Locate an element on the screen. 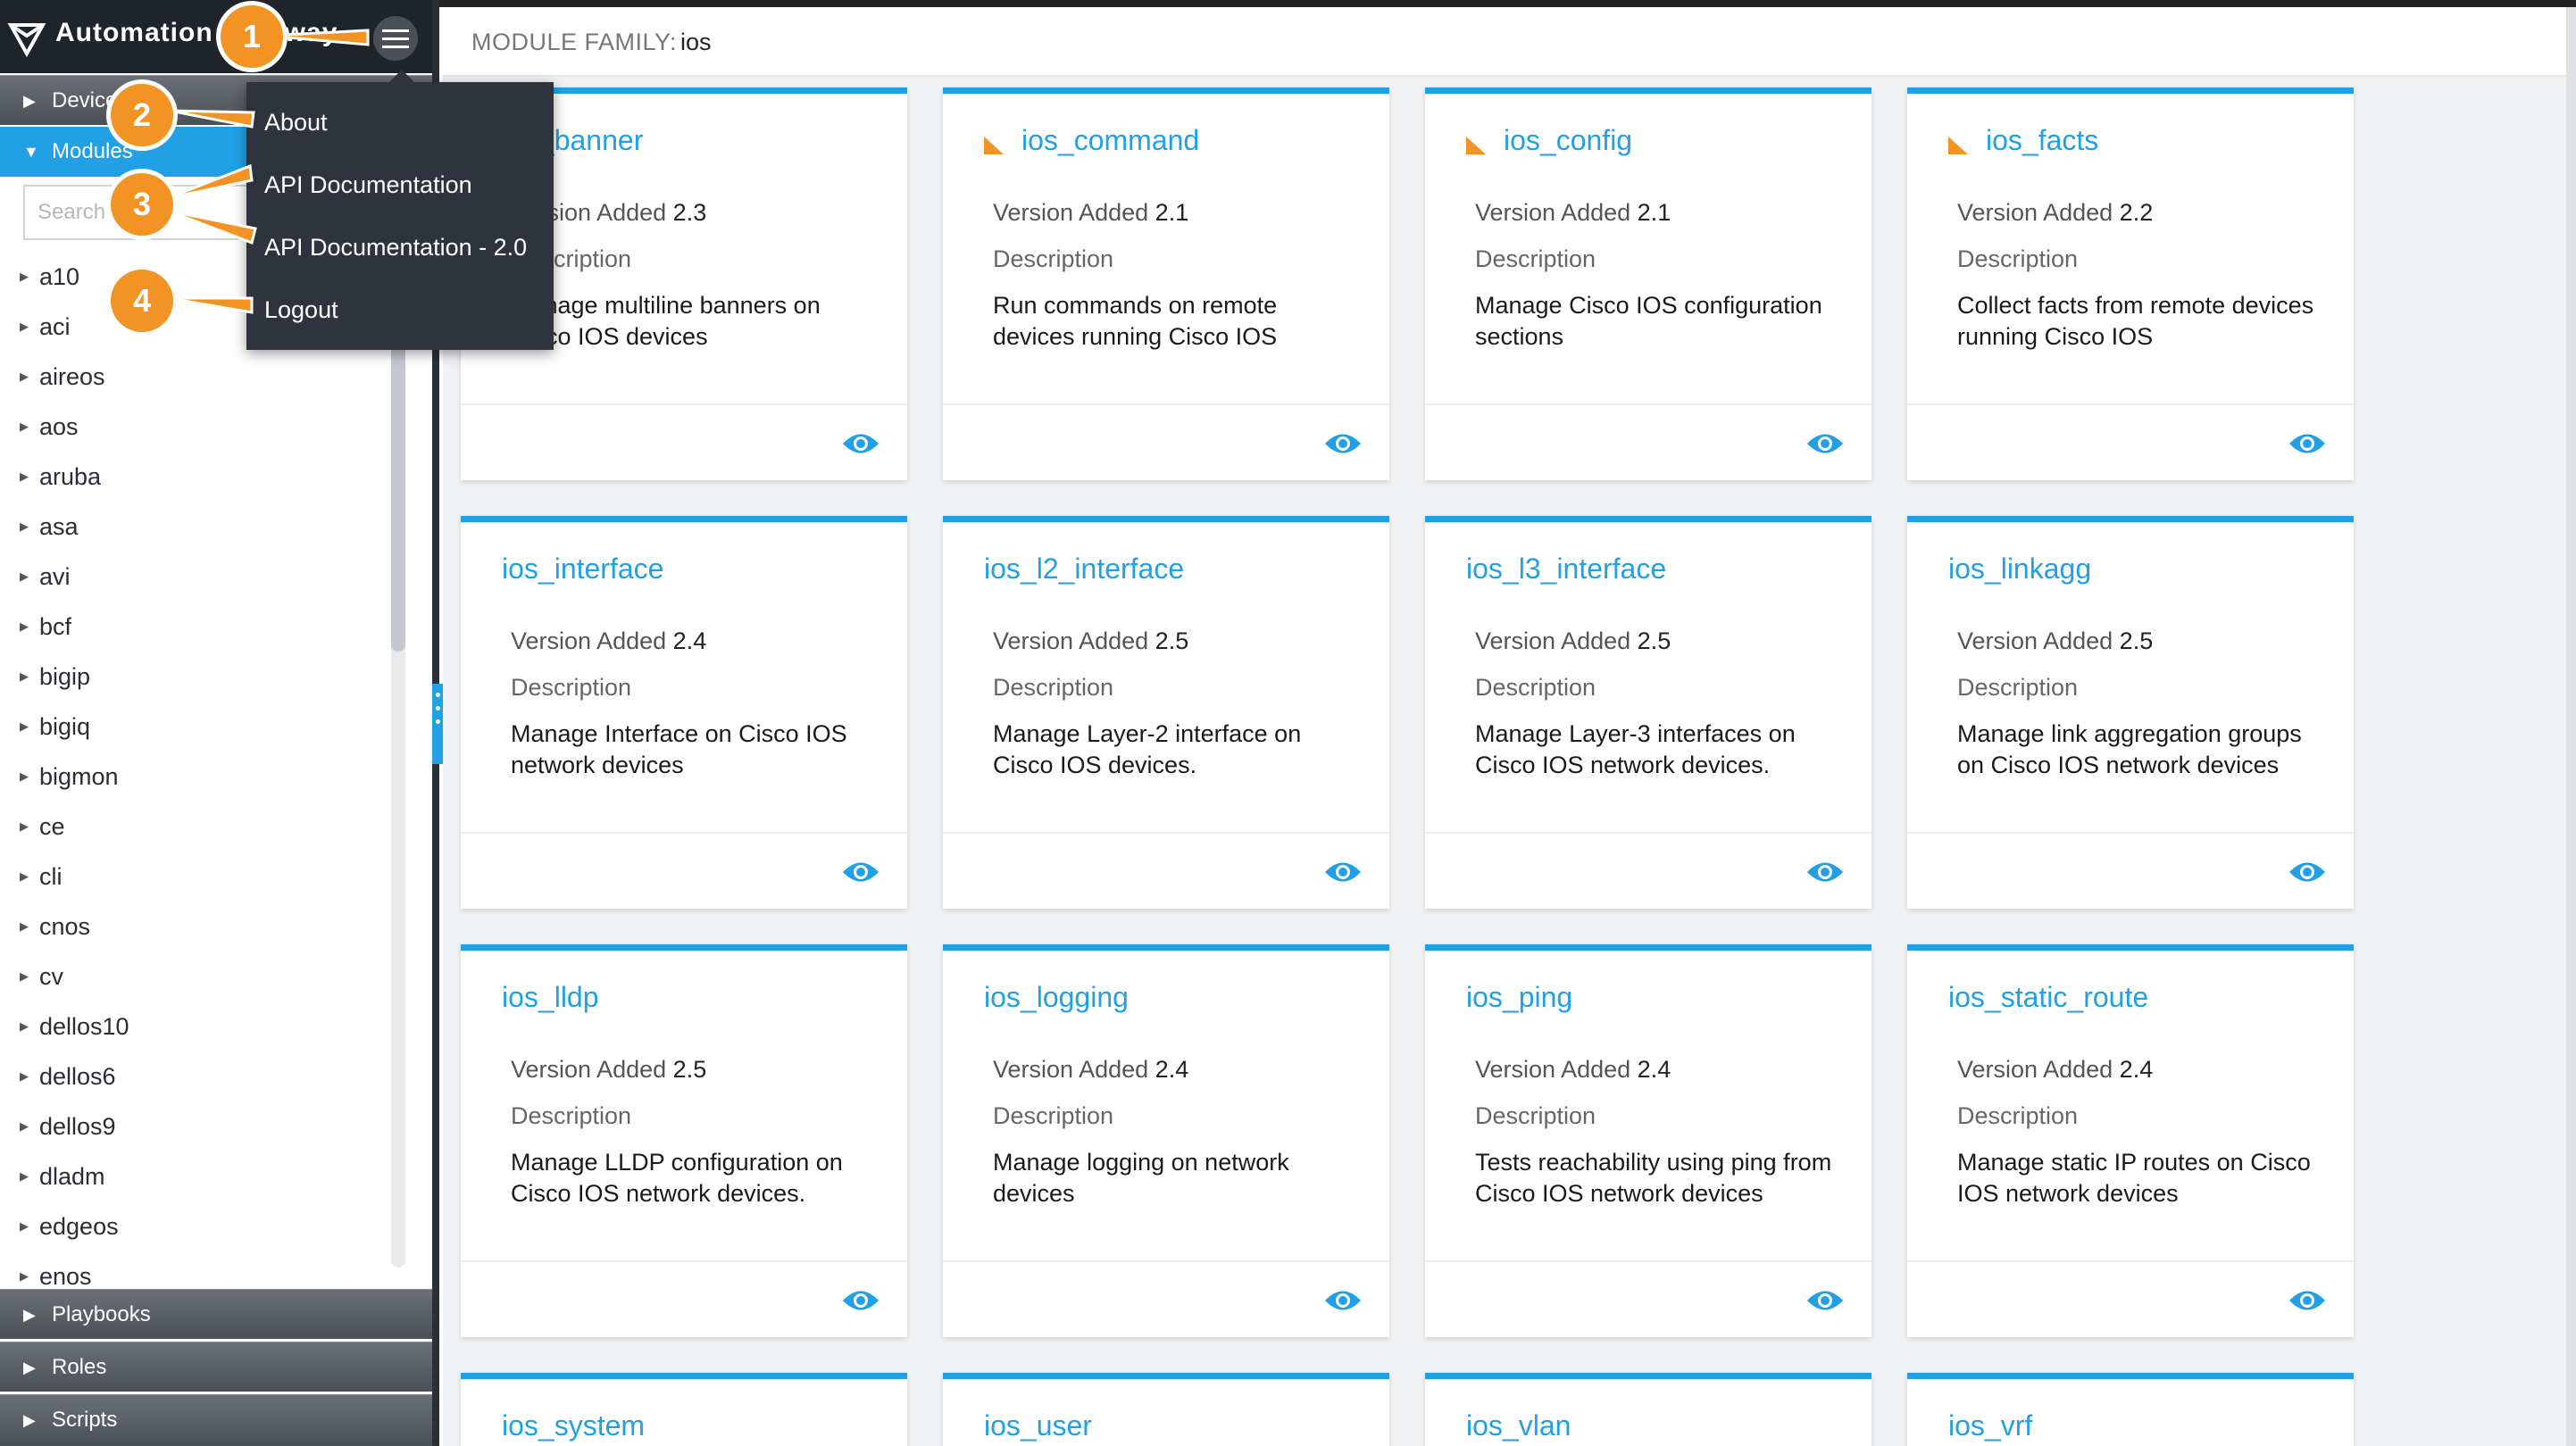  menu-item-logout: Logout is located at coordinates (301, 310).